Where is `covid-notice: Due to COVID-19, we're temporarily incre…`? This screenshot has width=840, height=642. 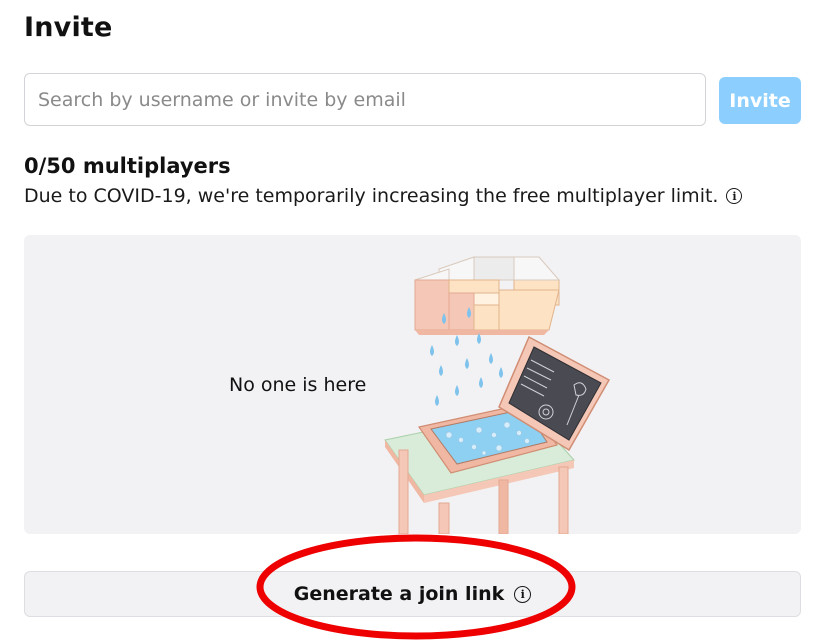 covid-notice: Due to COVID-19, we're temporarily incre… is located at coordinates (383, 196).